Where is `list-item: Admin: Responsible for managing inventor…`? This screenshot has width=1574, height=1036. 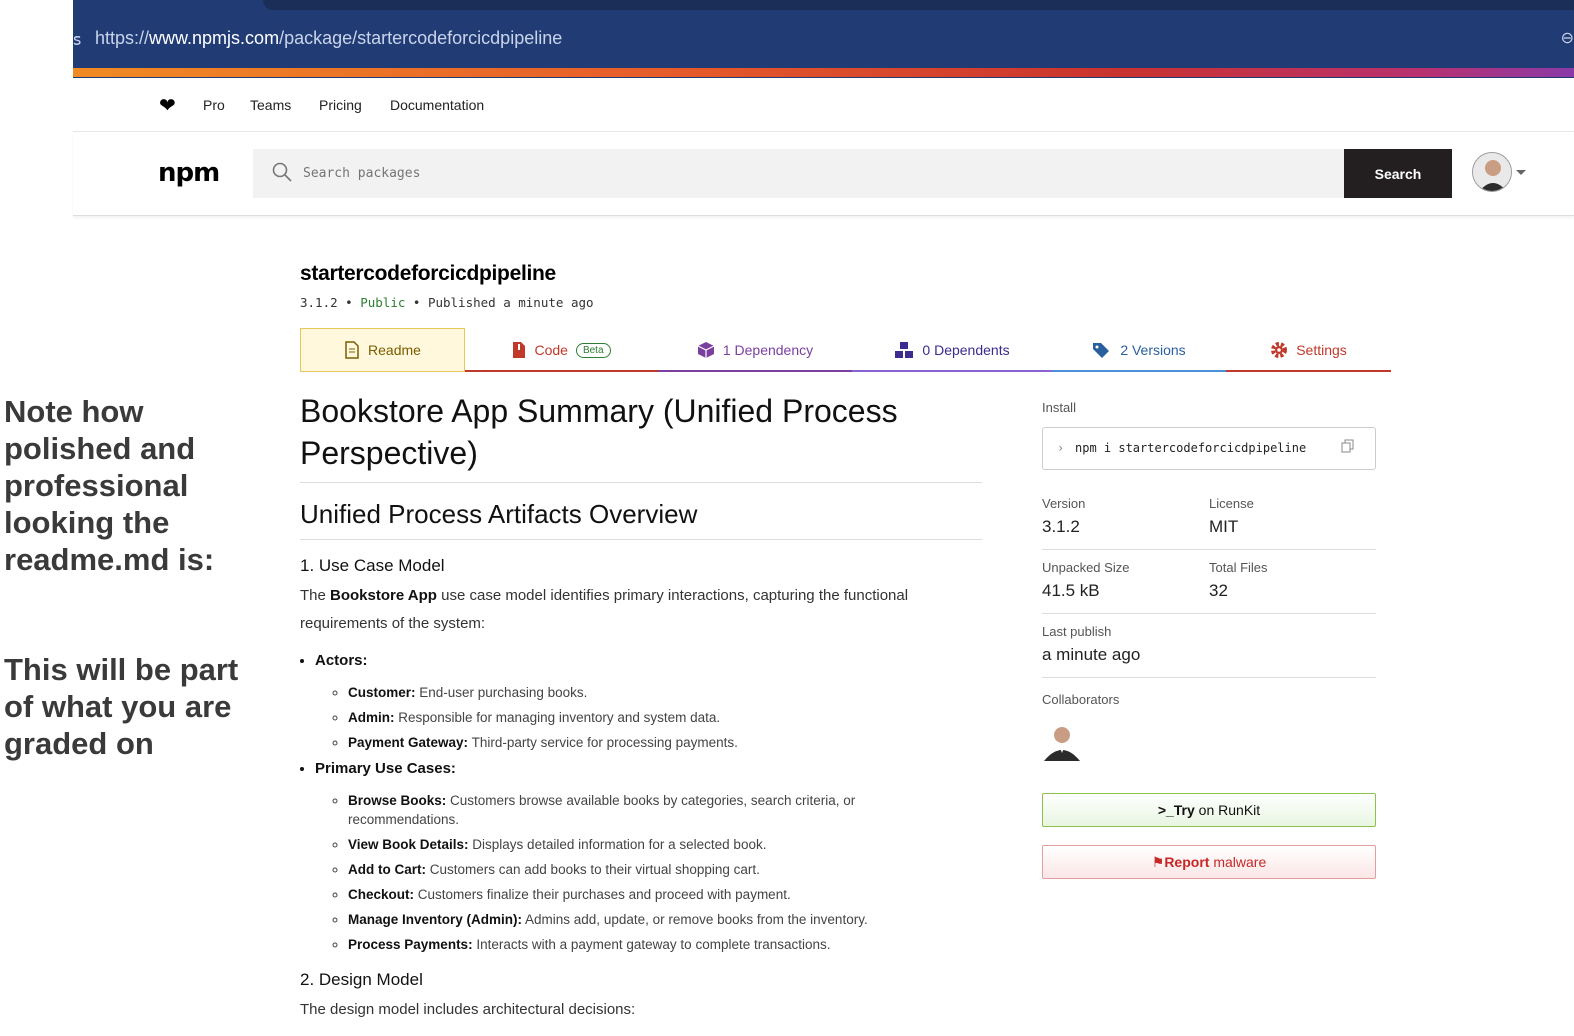
list-item: Admin: Responsible for managing inventor… is located at coordinates (665, 717).